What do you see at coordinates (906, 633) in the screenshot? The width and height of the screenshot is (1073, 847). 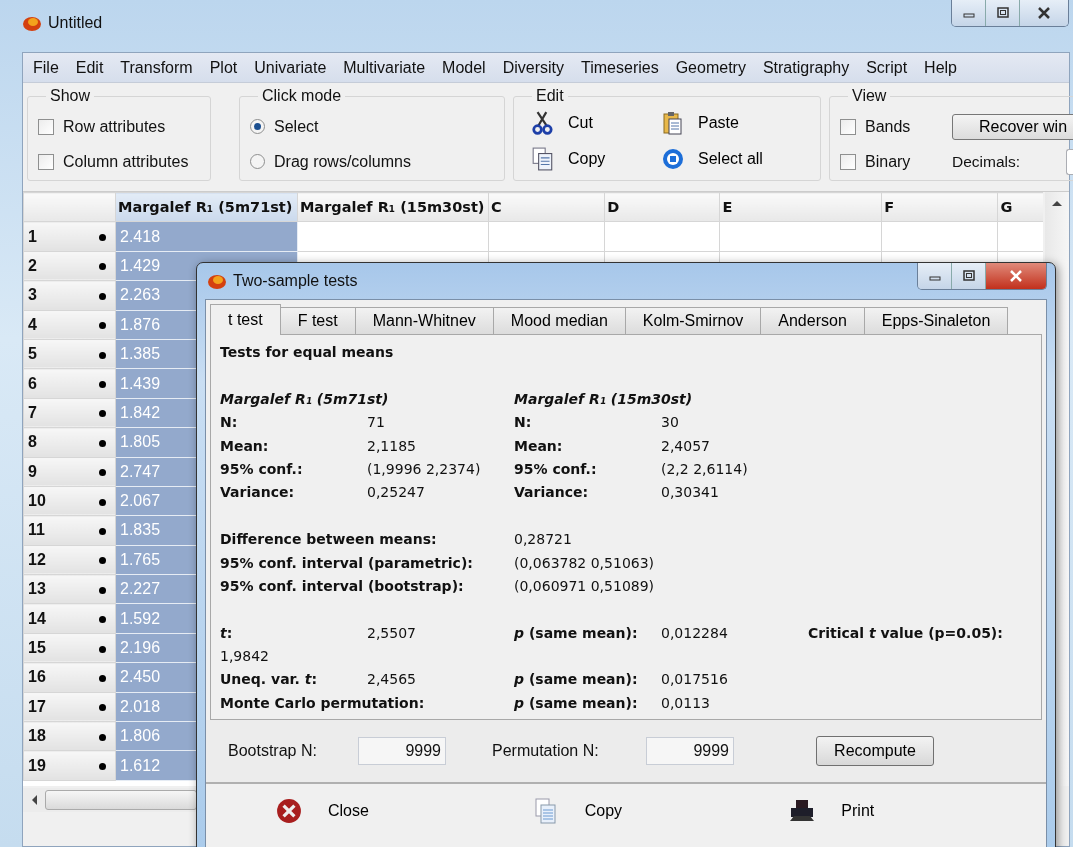 I see `stat-label: Critical t value (p=0.05):` at bounding box center [906, 633].